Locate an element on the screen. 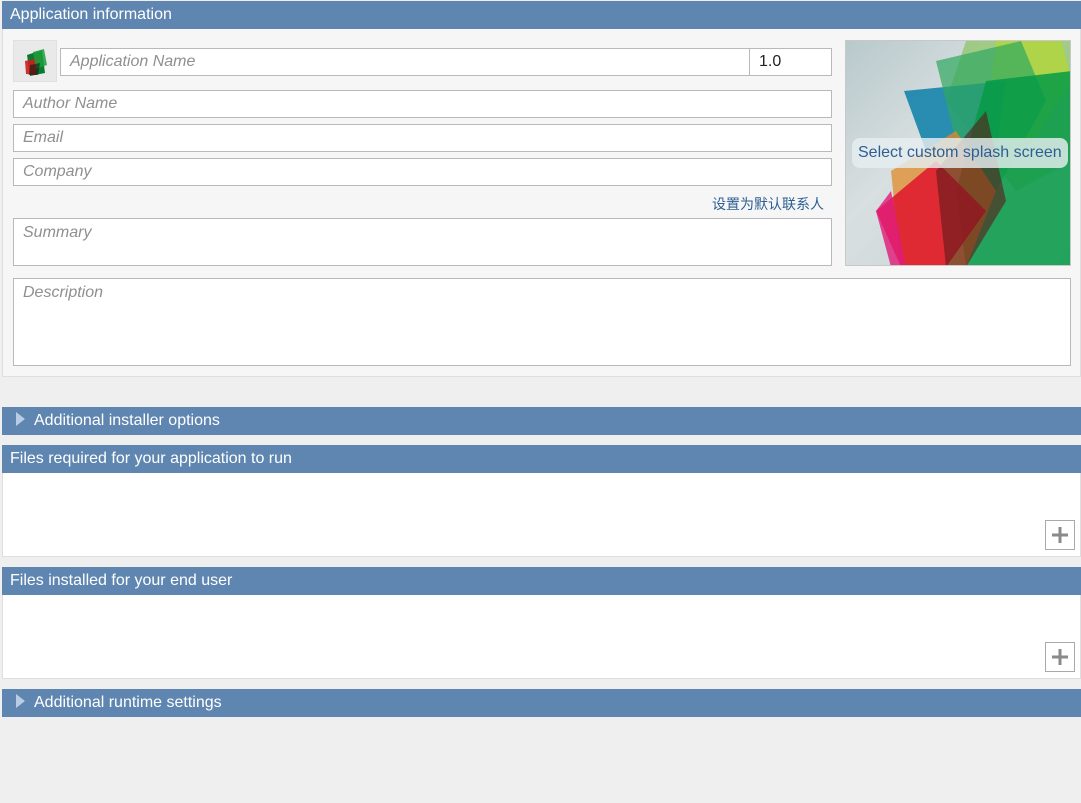  app-icon-button is located at coordinates (35, 61).